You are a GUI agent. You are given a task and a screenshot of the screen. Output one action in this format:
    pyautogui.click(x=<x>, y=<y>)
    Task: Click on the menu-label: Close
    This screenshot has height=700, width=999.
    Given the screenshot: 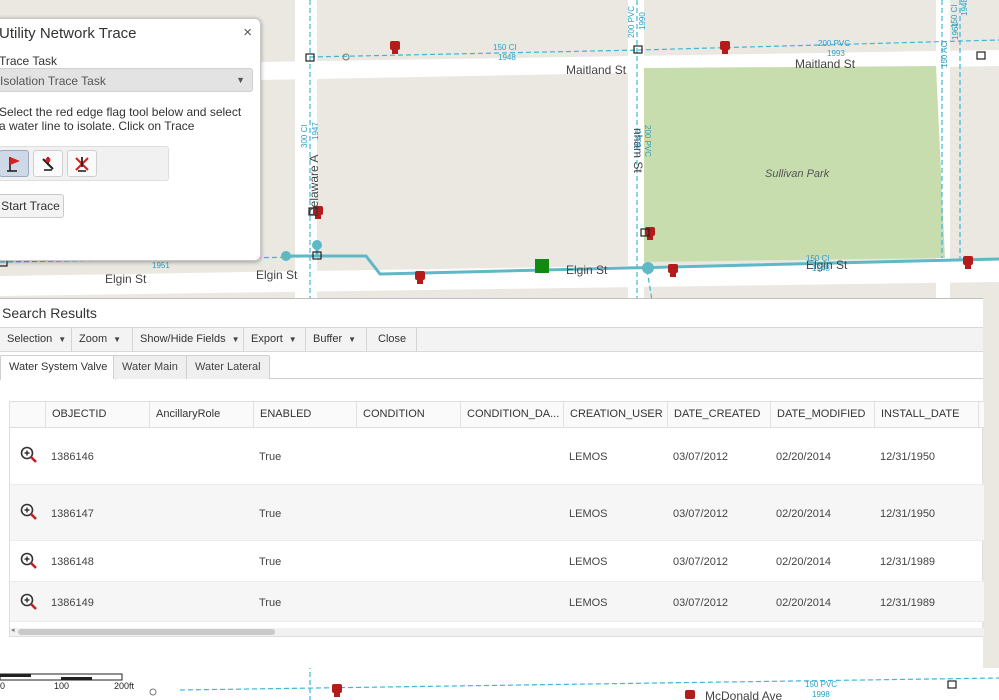 What is the action you would take?
    pyautogui.click(x=392, y=339)
    